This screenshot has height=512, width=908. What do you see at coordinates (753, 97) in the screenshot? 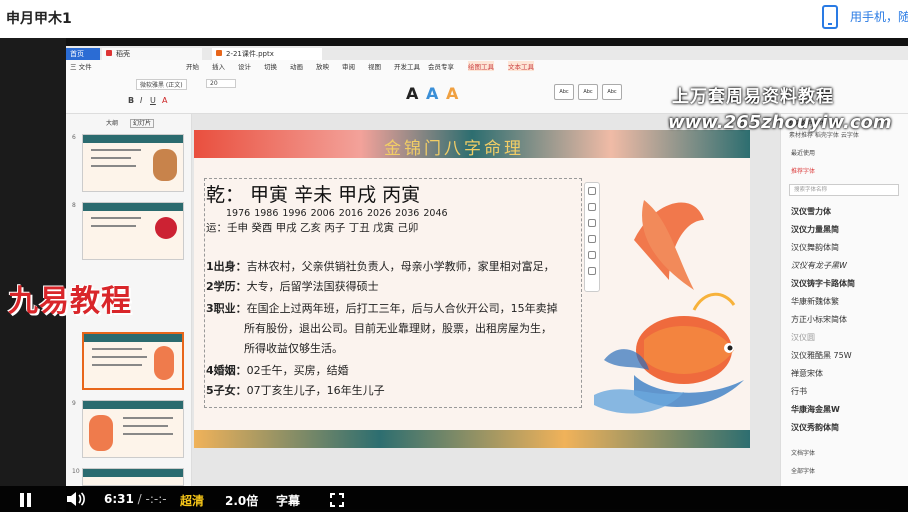
I see `watermark-top: 上万套周易资料教程` at bounding box center [753, 97].